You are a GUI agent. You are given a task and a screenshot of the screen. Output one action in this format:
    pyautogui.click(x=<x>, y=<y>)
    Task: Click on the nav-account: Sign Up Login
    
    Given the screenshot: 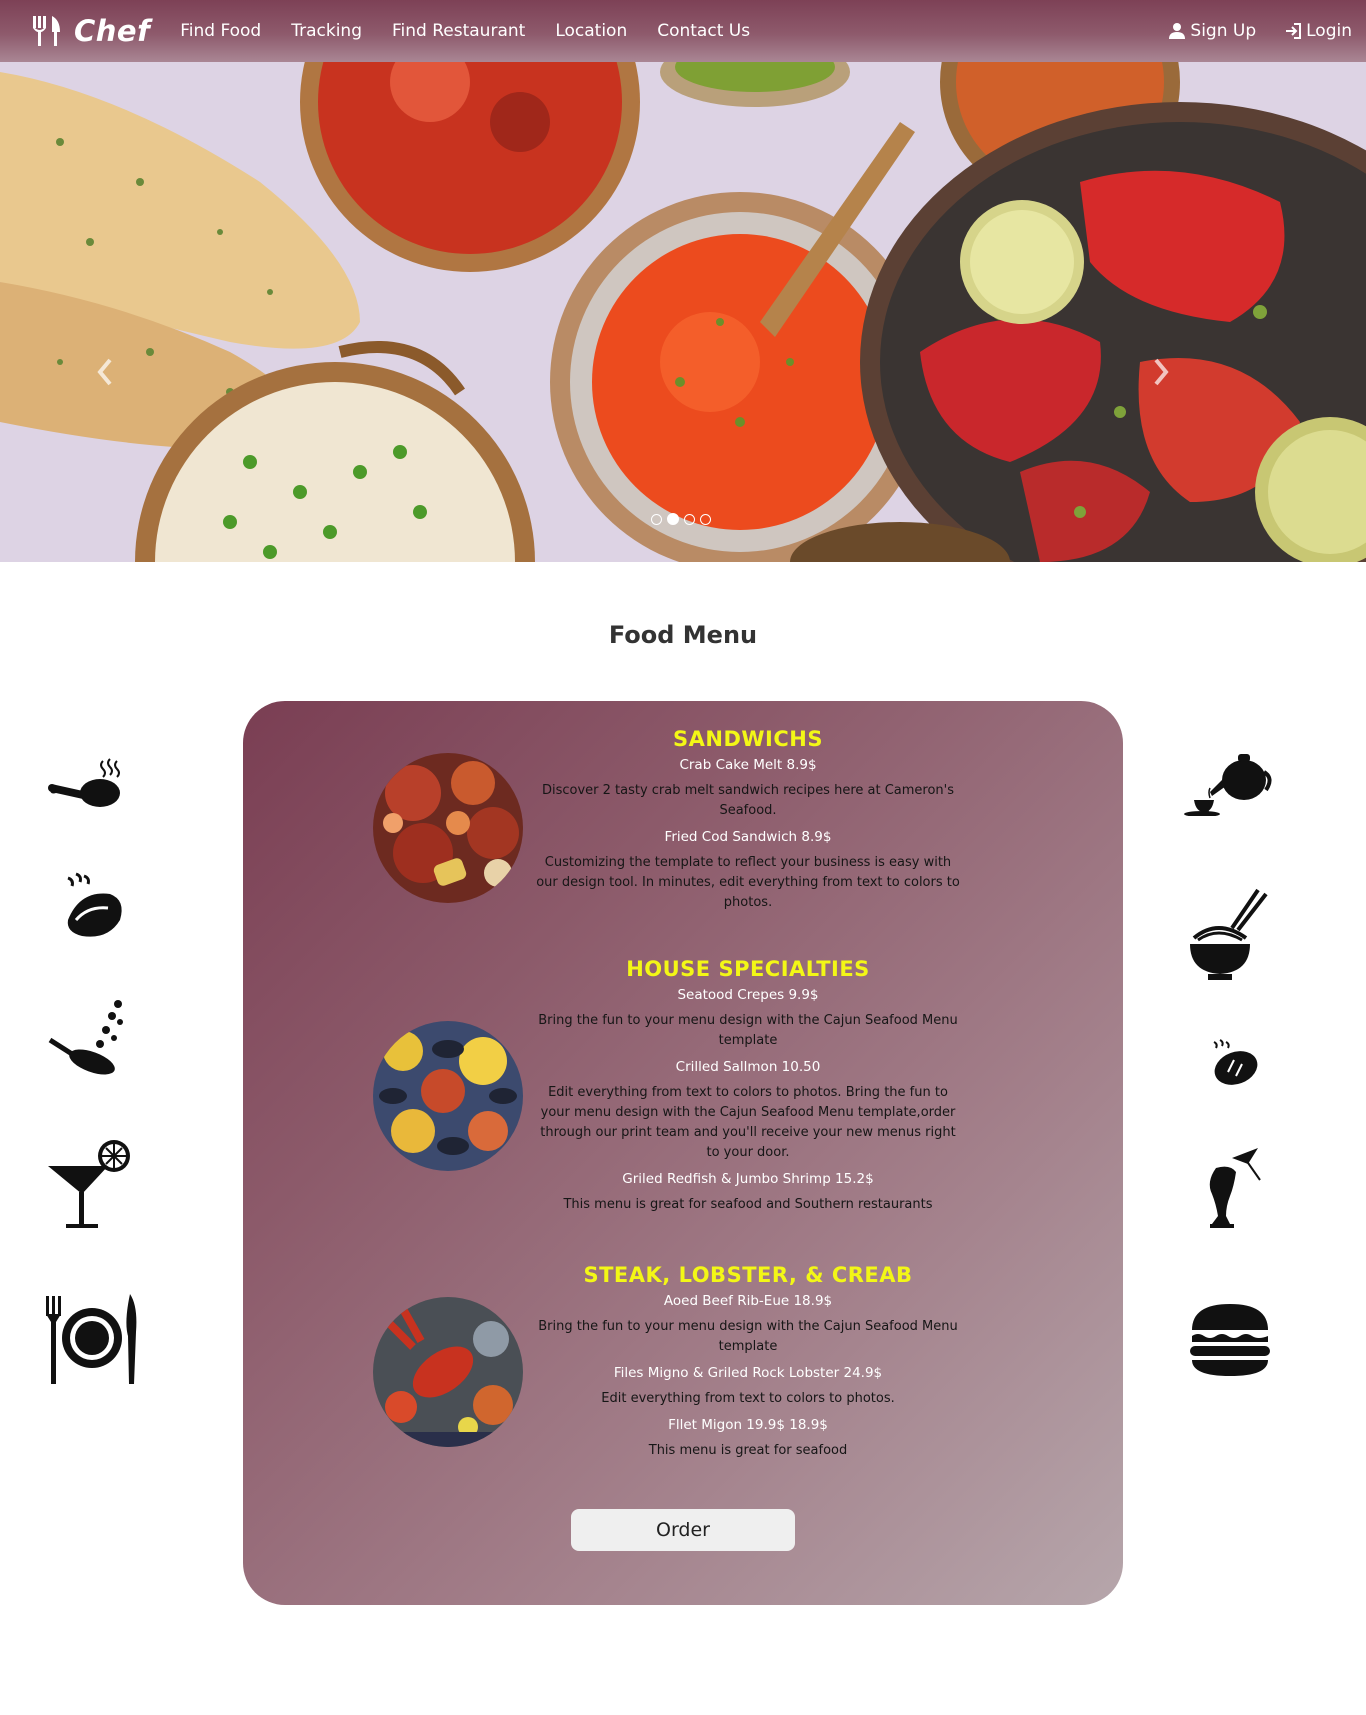 What is the action you would take?
    pyautogui.click(x=1246, y=31)
    